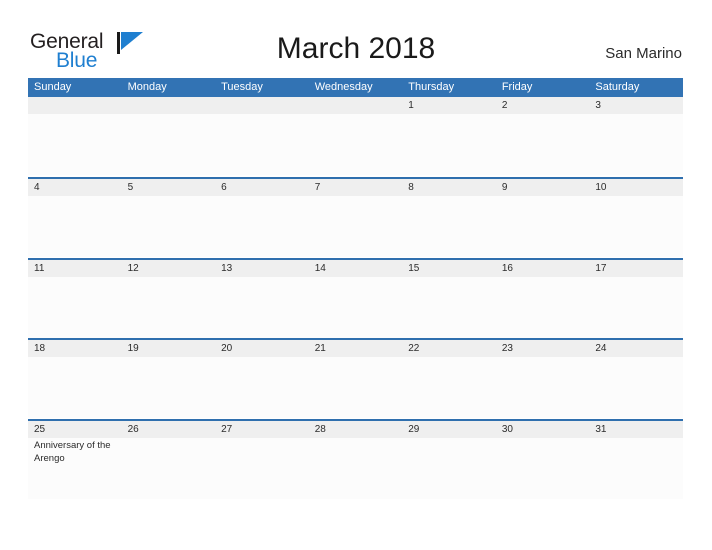 This screenshot has width=712, height=550. Describe the element at coordinates (449, 429) in the screenshot. I see `day-number: 29` at that location.